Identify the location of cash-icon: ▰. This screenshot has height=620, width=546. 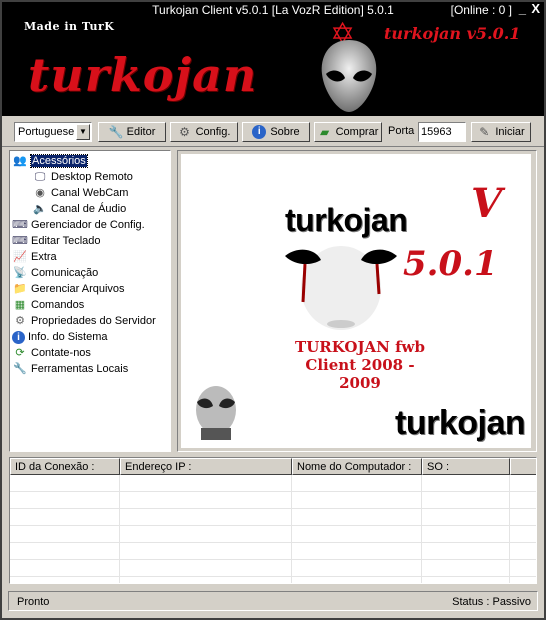
(324, 132).